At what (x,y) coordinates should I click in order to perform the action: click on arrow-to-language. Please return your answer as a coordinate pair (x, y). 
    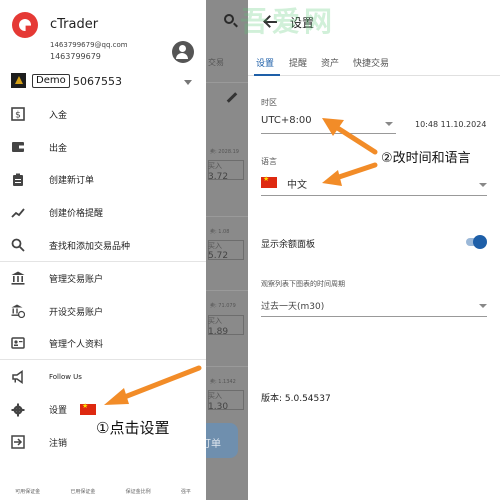
    Looking at the image, I should click on (350, 174).